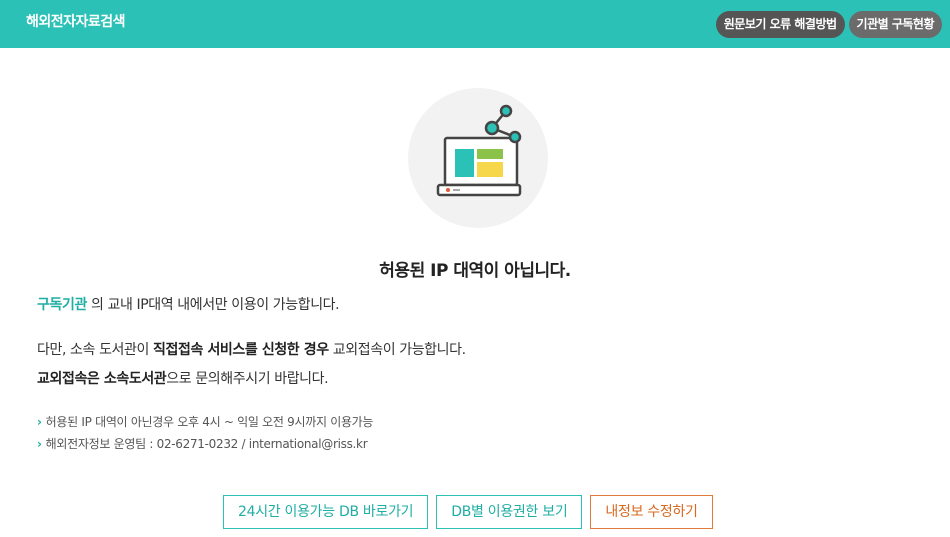 The image size is (950, 537). Describe the element at coordinates (213, 305) in the screenshot. I see `info-line-1-text: 의 교내 IP대역 내에서만 이용이 가능합니다.` at that location.